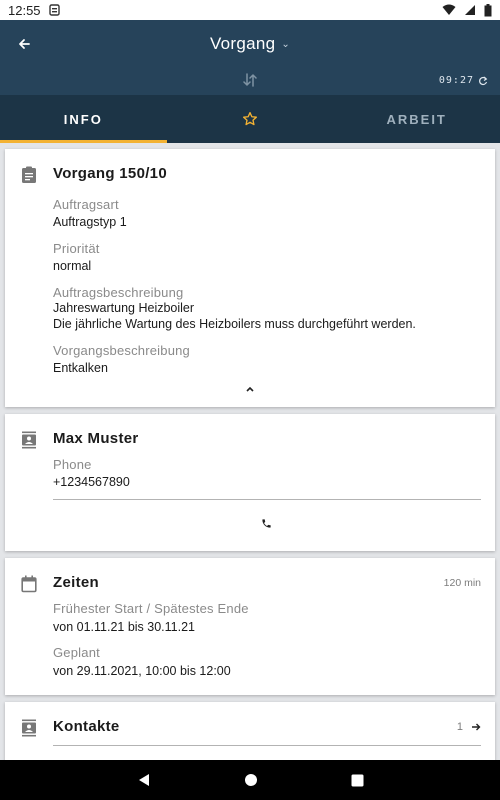  What do you see at coordinates (250, 389) in the screenshot?
I see `chevron-up-icon` at bounding box center [250, 389].